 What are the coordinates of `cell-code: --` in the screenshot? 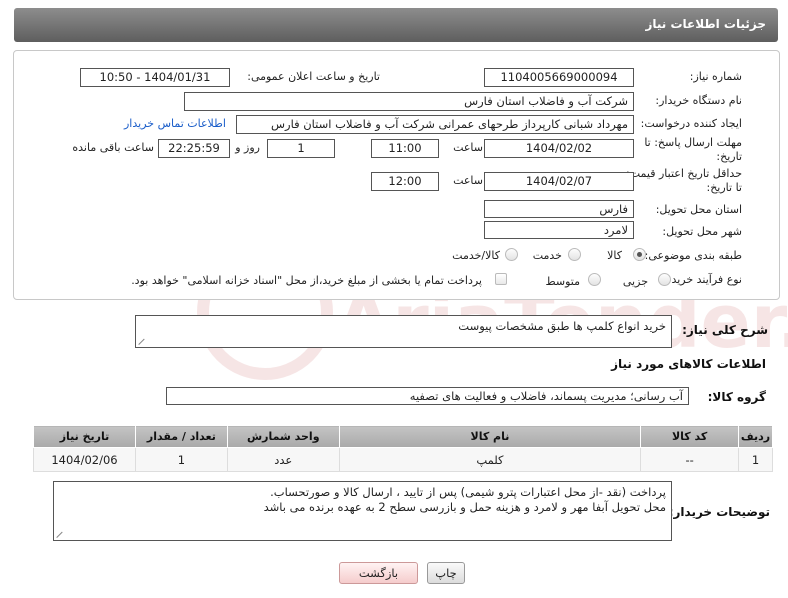 It's located at (690, 459).